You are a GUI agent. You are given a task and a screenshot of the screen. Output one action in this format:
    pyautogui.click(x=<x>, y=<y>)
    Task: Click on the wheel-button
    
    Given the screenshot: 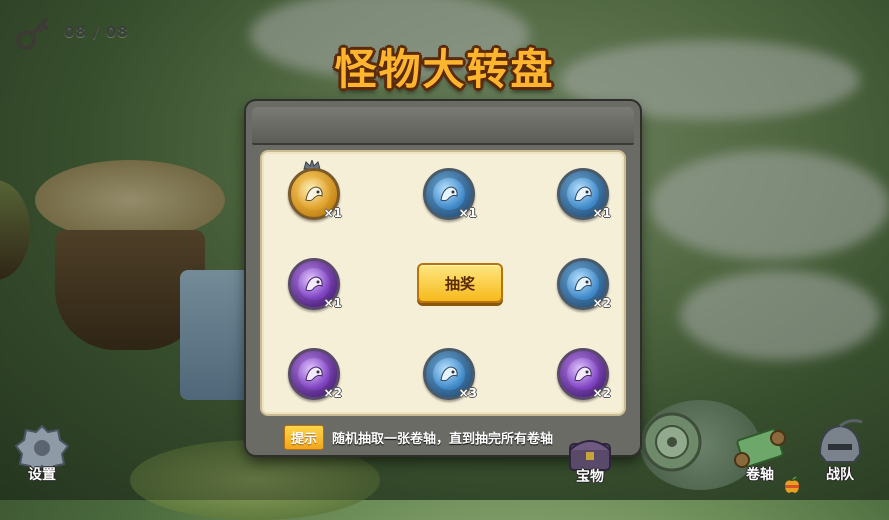 What is the action you would take?
    pyautogui.click(x=672, y=442)
    